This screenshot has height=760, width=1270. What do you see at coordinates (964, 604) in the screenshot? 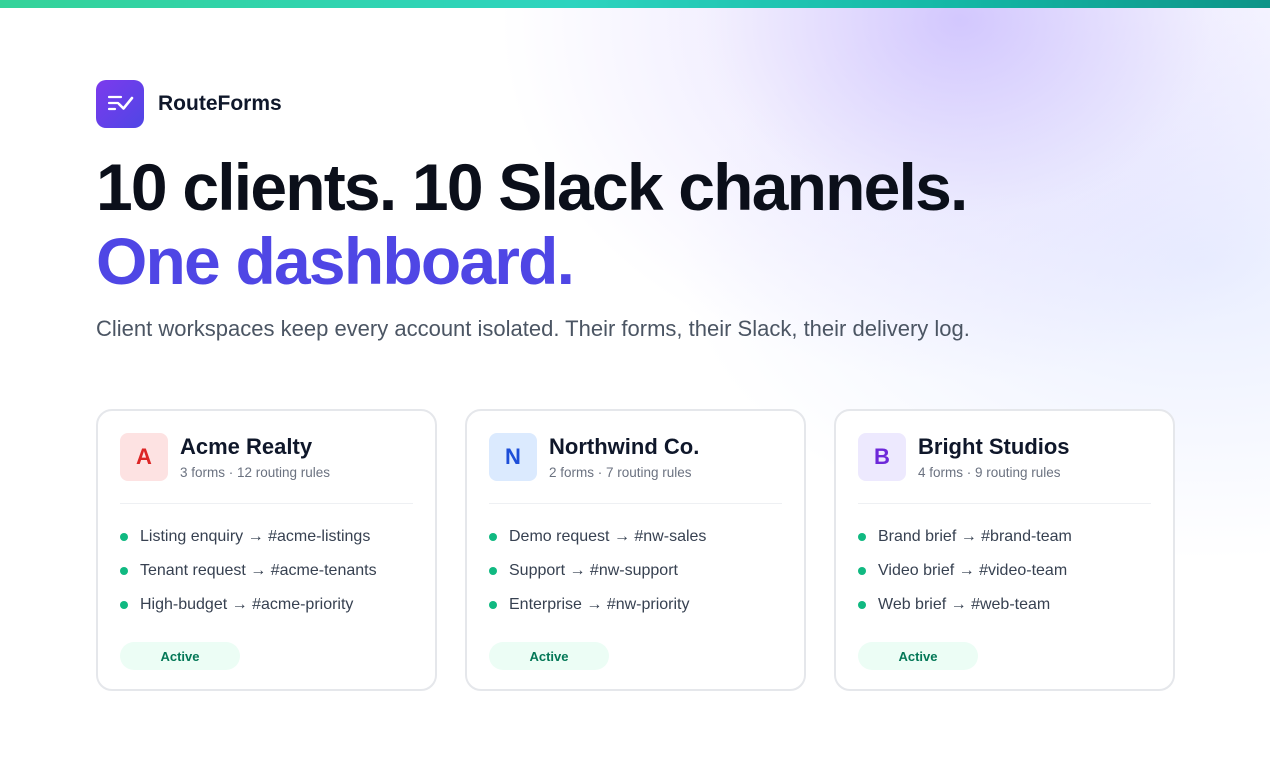
I see `routing-rule-text: Web brief → #web-team` at bounding box center [964, 604].